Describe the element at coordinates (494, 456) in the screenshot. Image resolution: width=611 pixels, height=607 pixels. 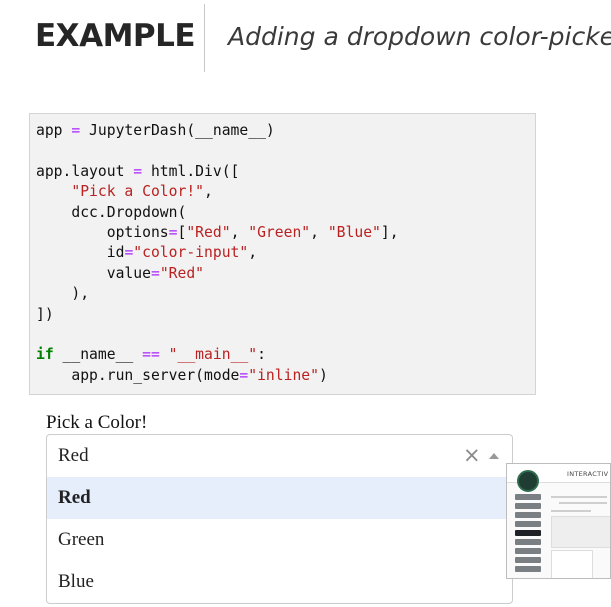
I see `arrow-up-icon` at that location.